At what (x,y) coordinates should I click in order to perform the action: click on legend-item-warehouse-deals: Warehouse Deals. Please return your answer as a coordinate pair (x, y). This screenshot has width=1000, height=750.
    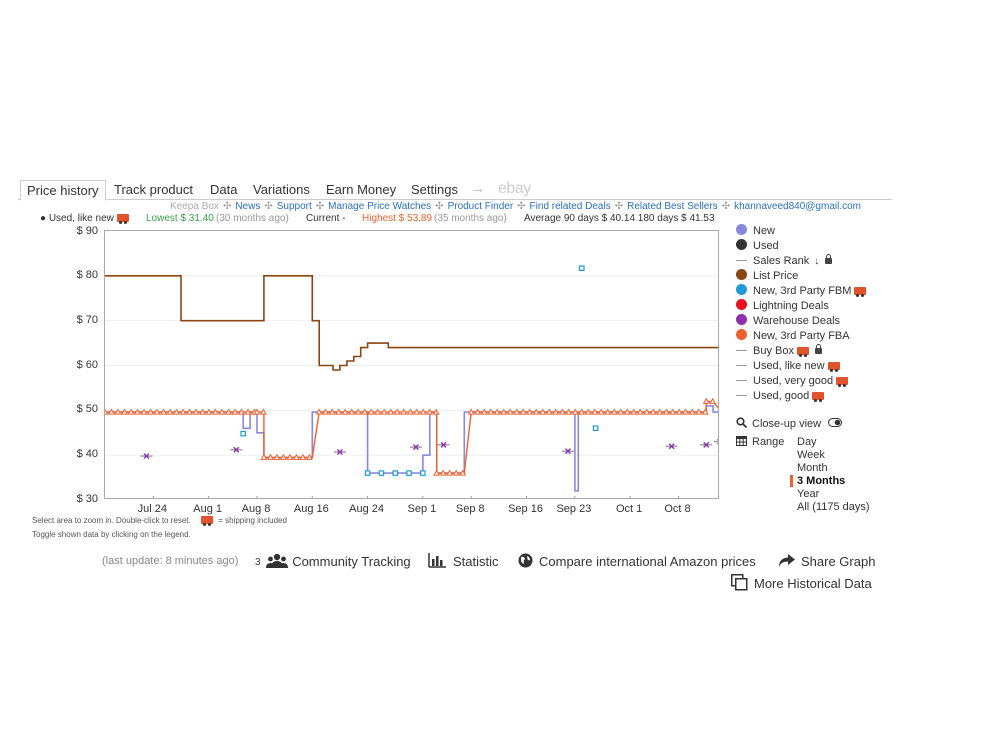
    Looking at the image, I should click on (788, 321).